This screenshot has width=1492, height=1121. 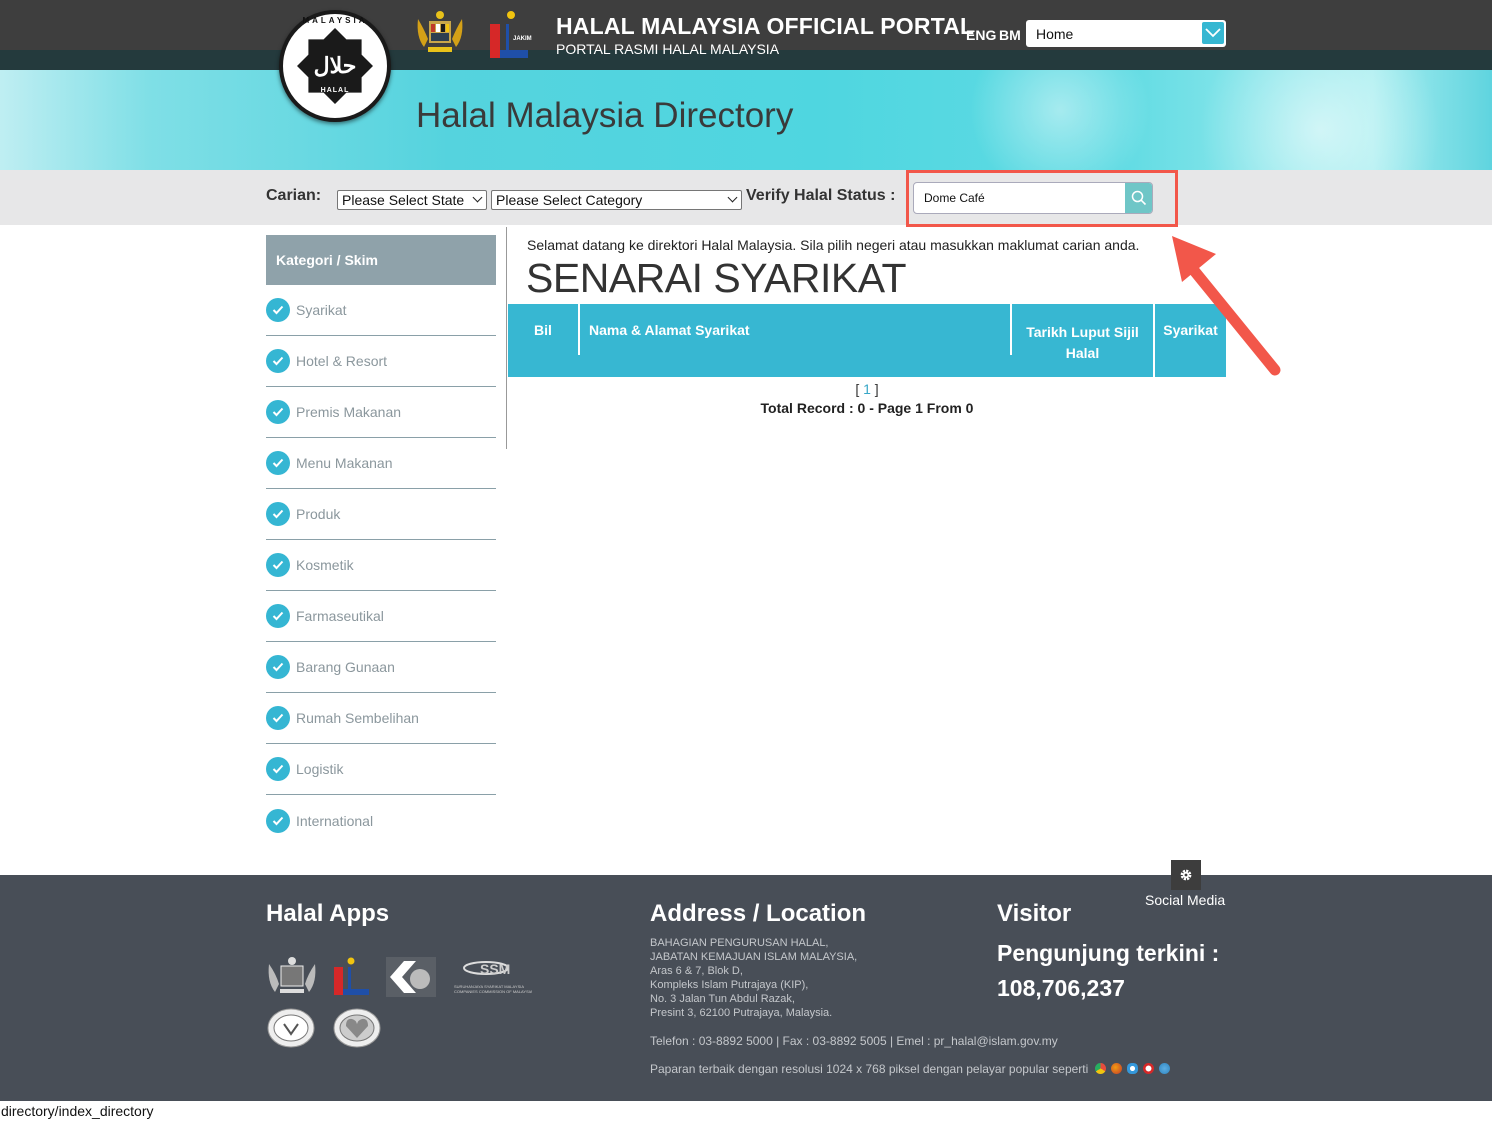 I want to click on safari-icon, so click(x=1164, y=1068).